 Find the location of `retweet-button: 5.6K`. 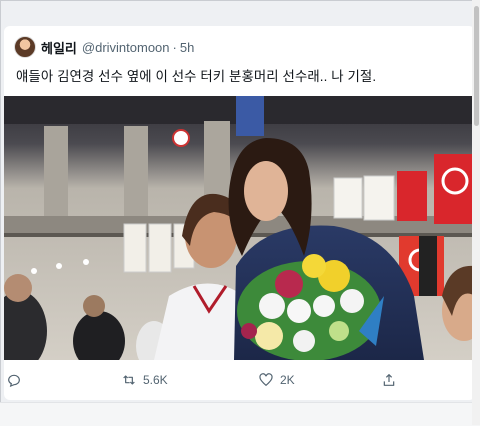

retweet-button: 5.6K is located at coordinates (144, 380).